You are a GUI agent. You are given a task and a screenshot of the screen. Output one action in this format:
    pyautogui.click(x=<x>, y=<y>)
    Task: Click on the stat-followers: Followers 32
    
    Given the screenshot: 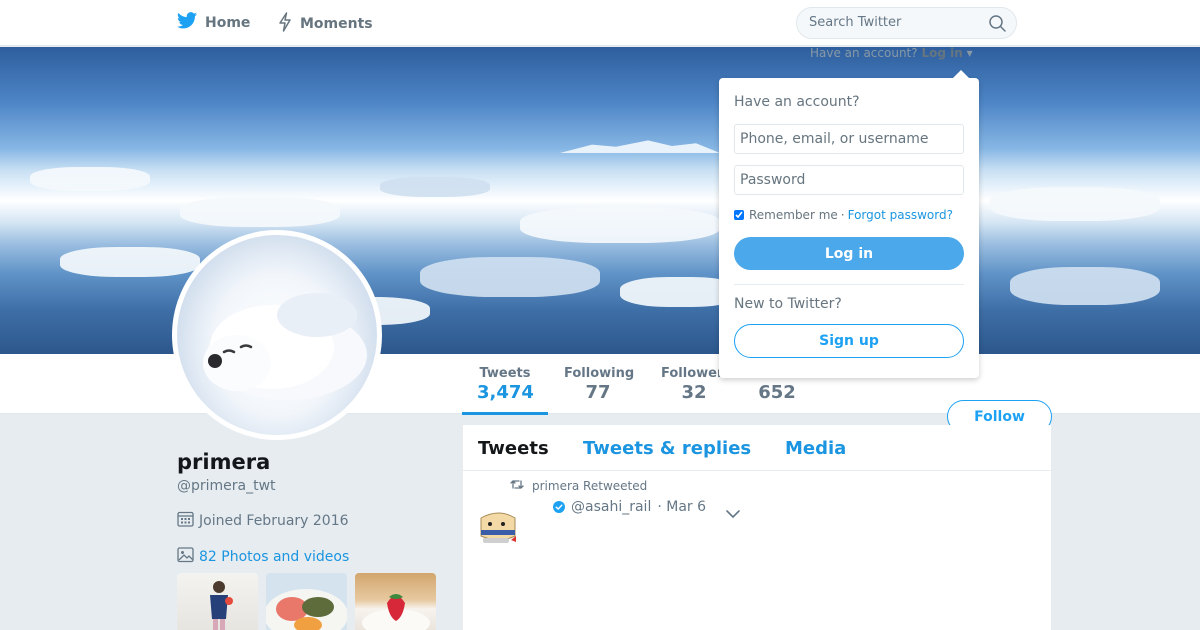 What is the action you would take?
    pyautogui.click(x=696, y=384)
    